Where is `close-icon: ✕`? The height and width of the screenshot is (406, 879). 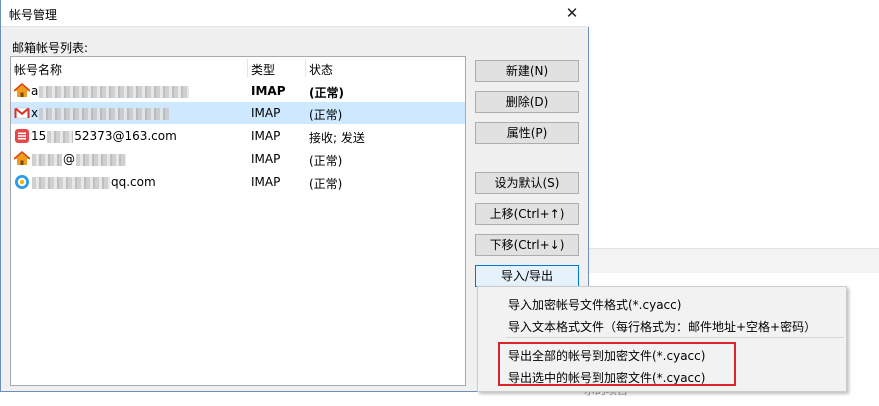
close-icon: ✕ is located at coordinates (572, 13).